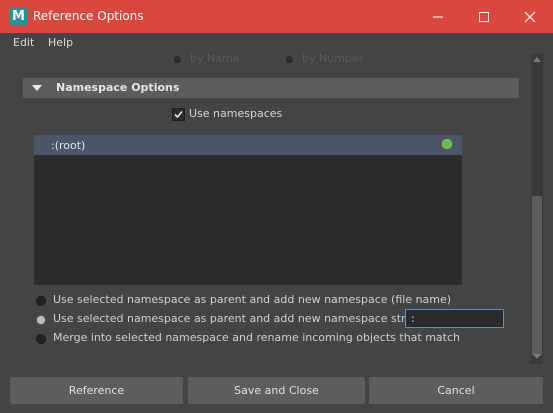 The width and height of the screenshot is (553, 413). I want to click on radio-merge-rename, so click(41, 339).